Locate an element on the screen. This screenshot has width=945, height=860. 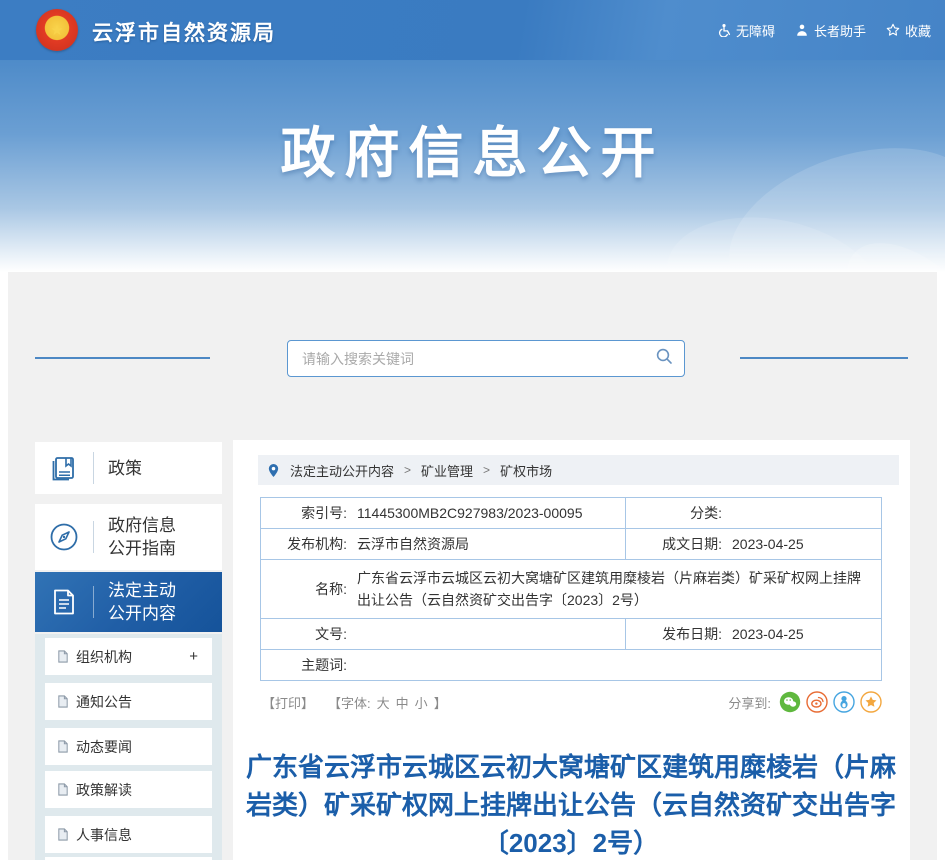
search-button is located at coordinates (664, 358).